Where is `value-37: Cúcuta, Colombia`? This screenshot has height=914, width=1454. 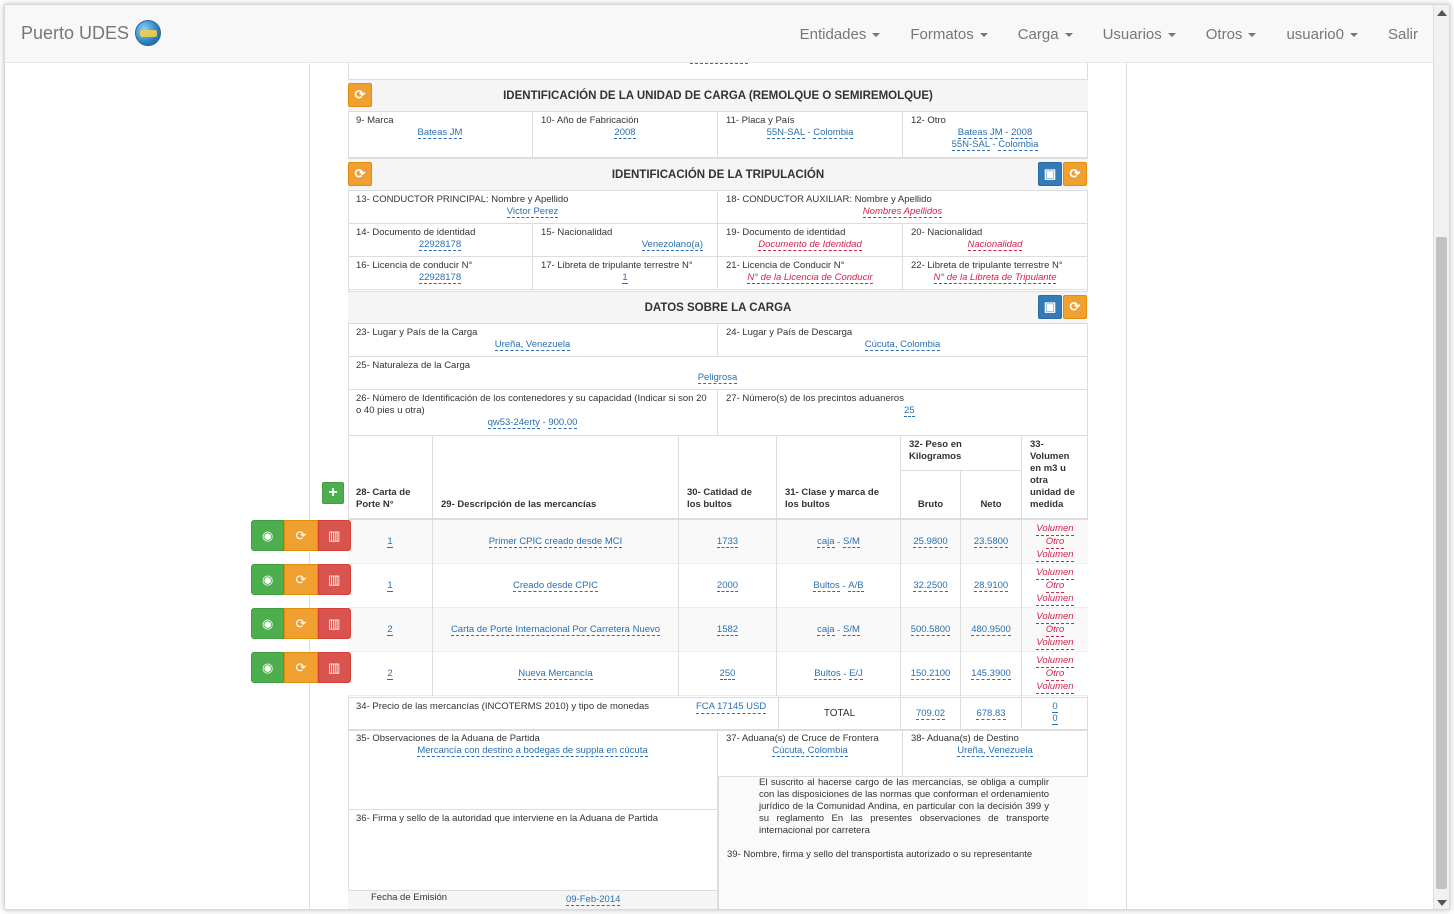 value-37: Cúcuta, Colombia is located at coordinates (810, 751).